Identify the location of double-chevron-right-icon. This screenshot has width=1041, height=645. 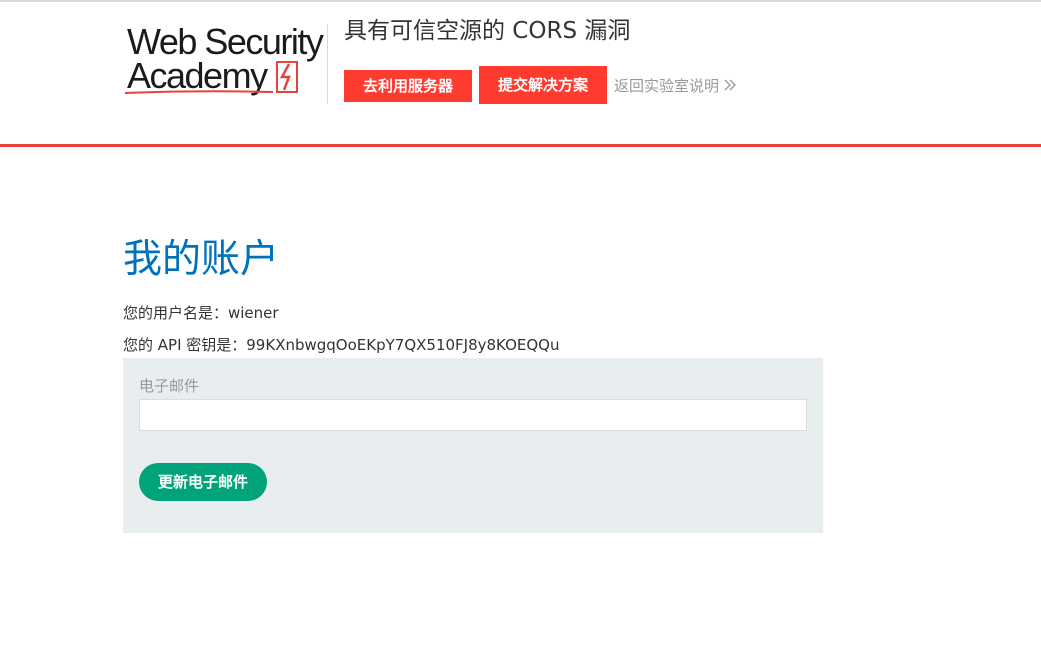
(730, 87).